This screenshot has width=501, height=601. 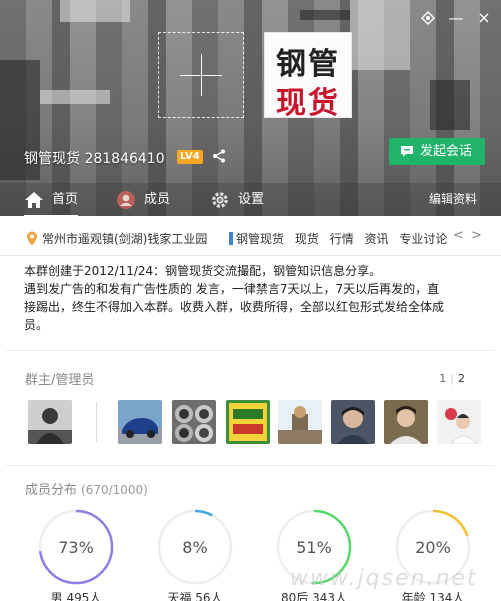 I want to click on tab-home: 首页, so click(x=51, y=199).